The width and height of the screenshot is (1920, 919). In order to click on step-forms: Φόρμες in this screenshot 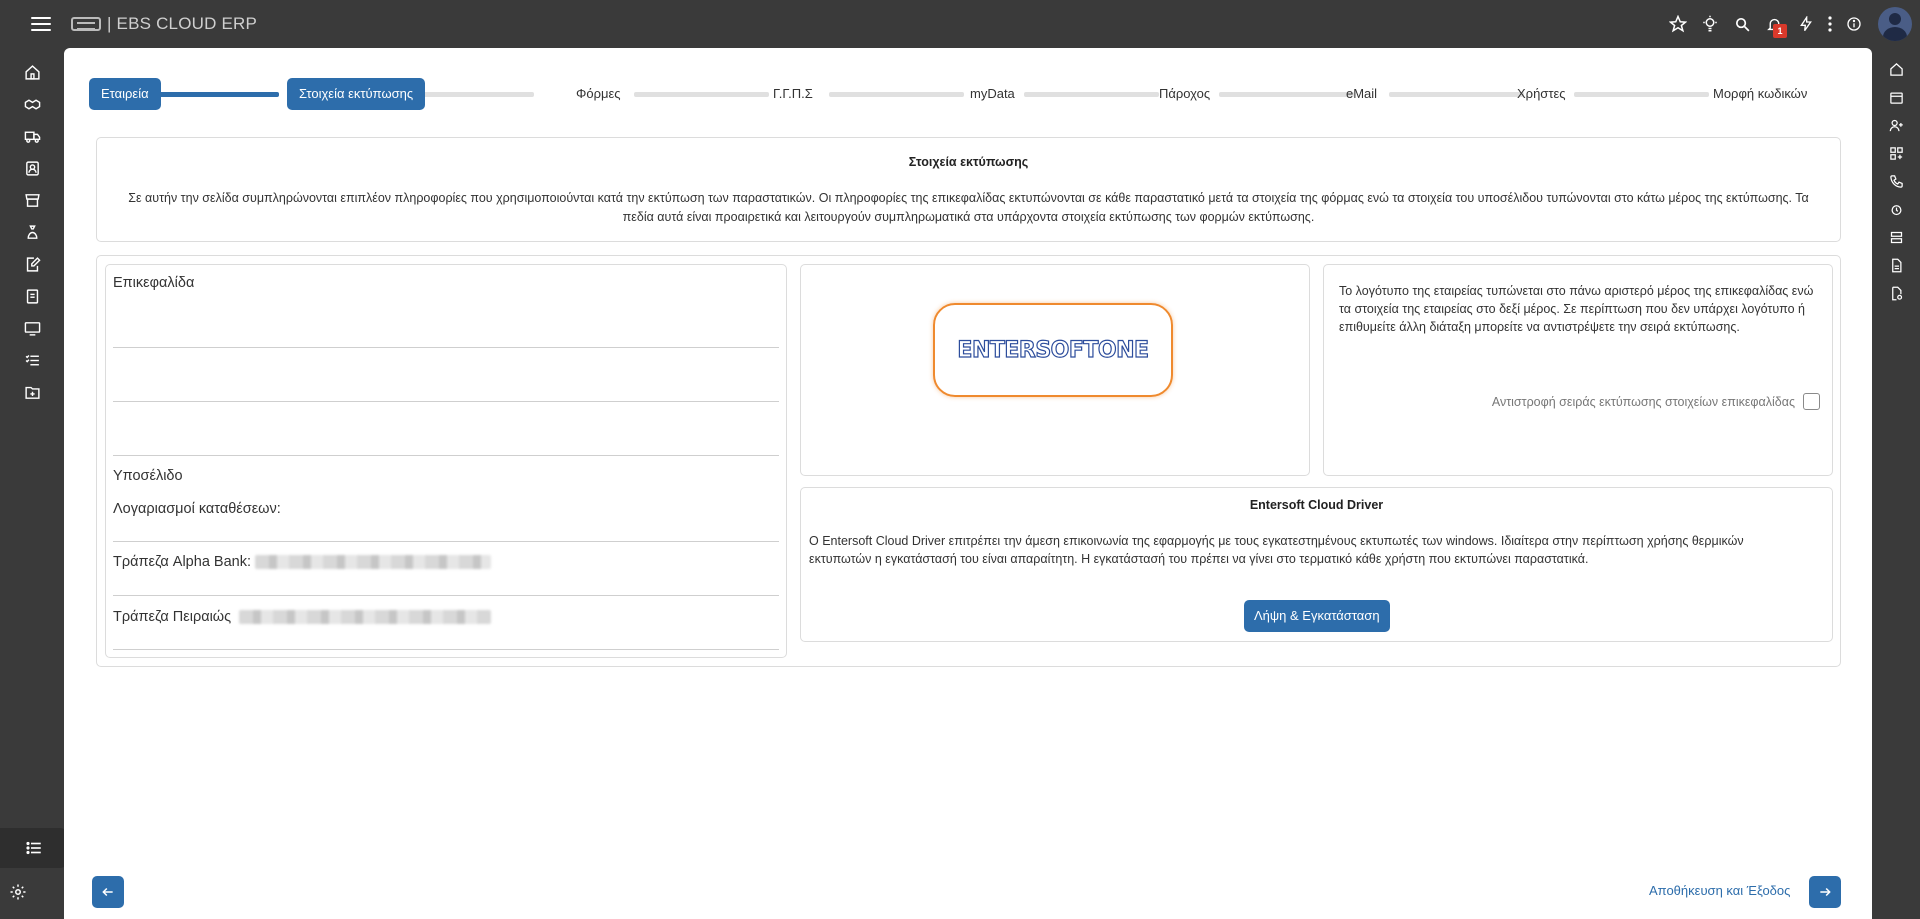, I will do `click(598, 94)`.